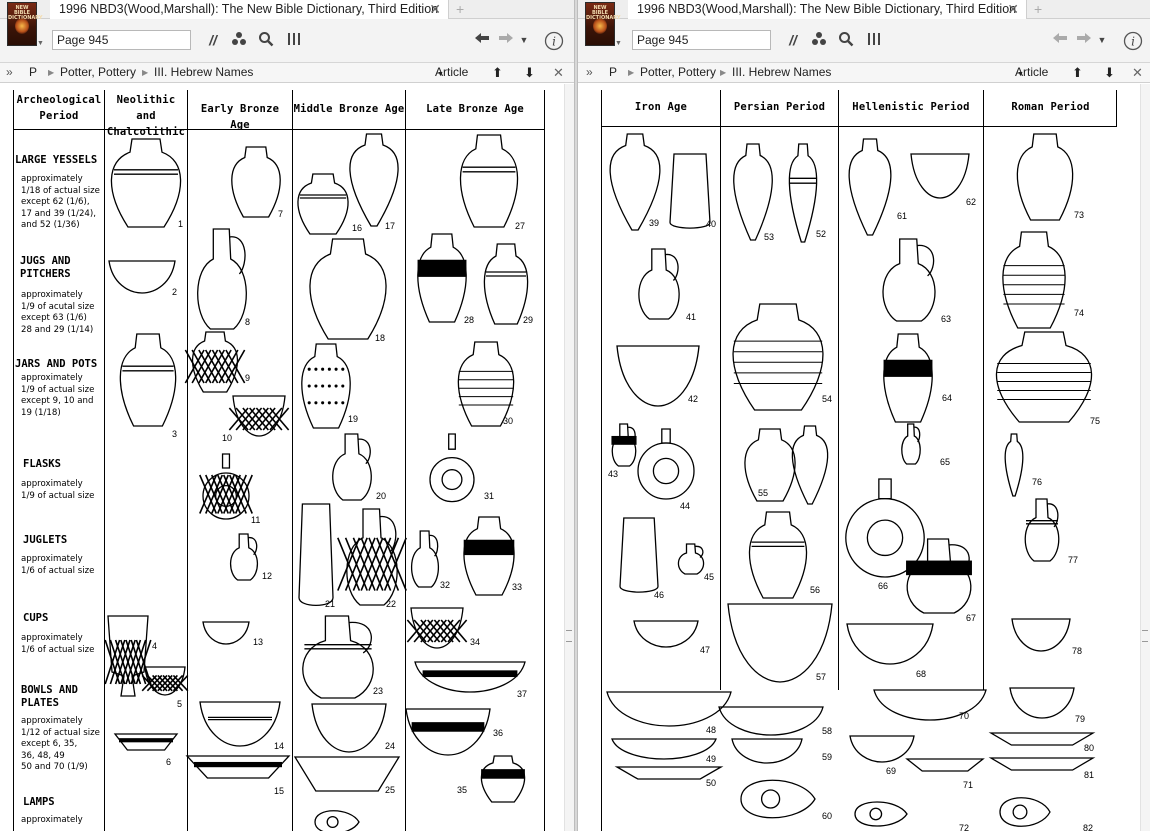 The width and height of the screenshot is (1150, 831). I want to click on figure-number: 50, so click(711, 783).